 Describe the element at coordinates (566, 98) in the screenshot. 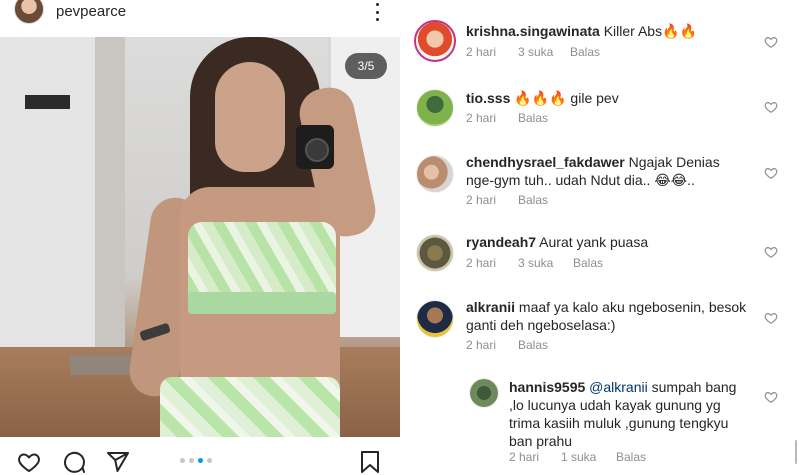

I see `comment-text: 🔥🔥🔥 gile pev` at that location.